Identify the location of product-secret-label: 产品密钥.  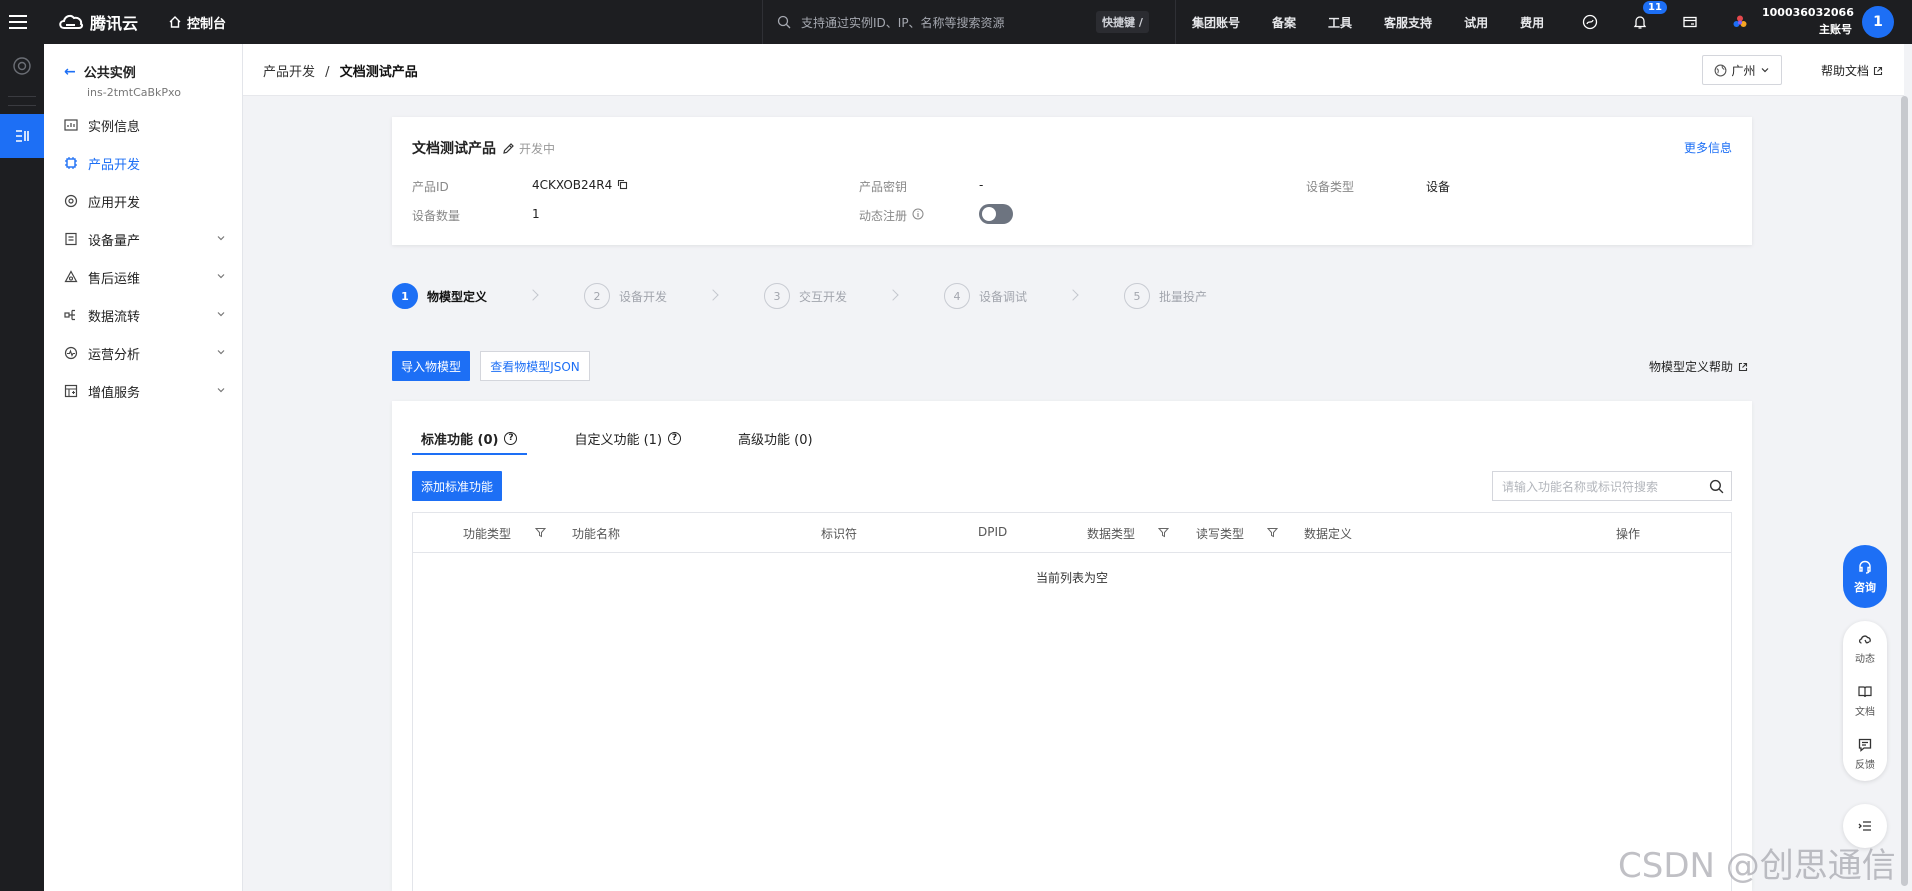
(883, 187).